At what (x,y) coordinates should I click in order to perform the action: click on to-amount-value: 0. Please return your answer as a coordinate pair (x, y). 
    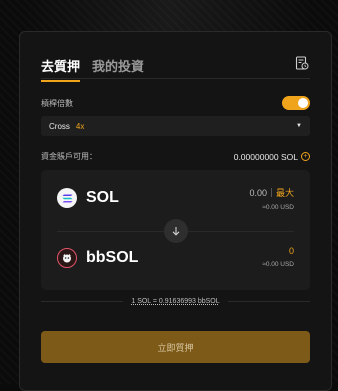
    Looking at the image, I should click on (291, 251).